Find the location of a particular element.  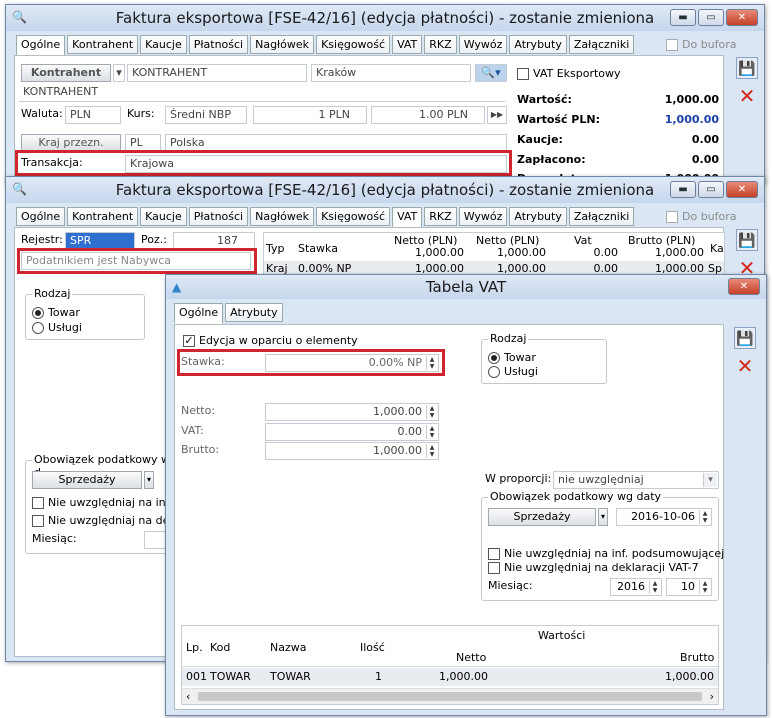

scroll-thumb is located at coordinates (450, 696).